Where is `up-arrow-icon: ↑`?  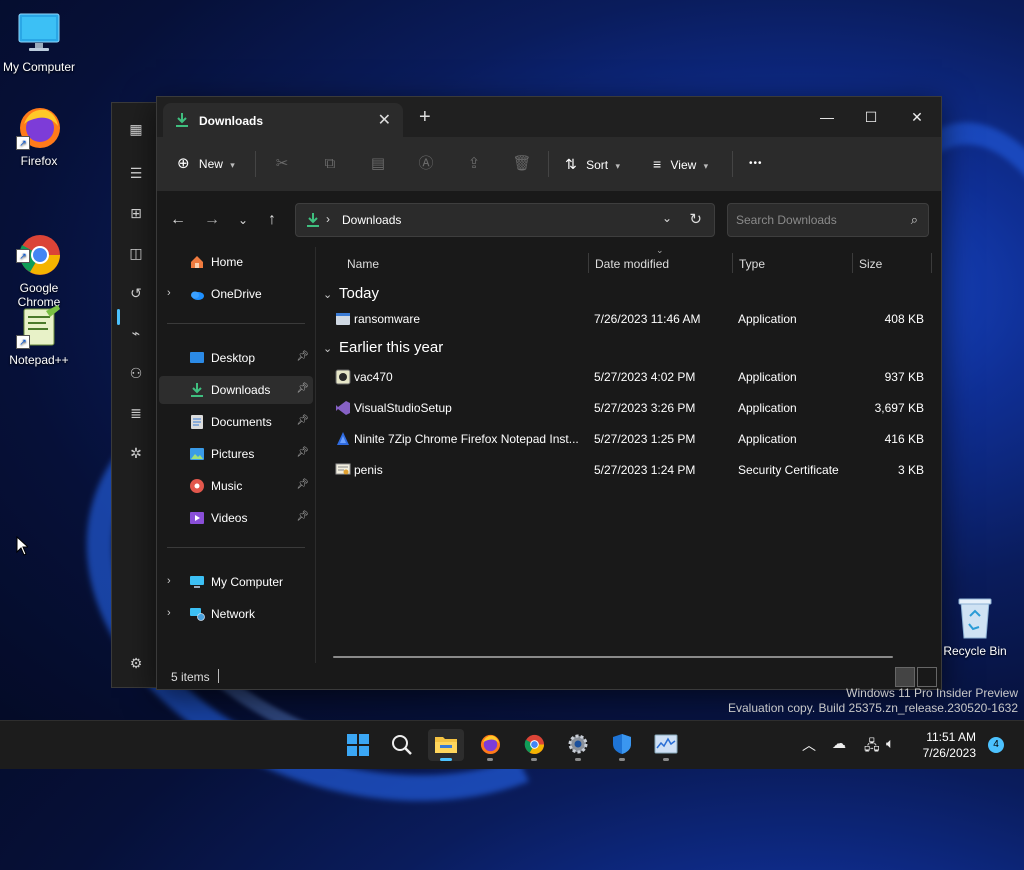 up-arrow-icon: ↑ is located at coordinates (272, 220).